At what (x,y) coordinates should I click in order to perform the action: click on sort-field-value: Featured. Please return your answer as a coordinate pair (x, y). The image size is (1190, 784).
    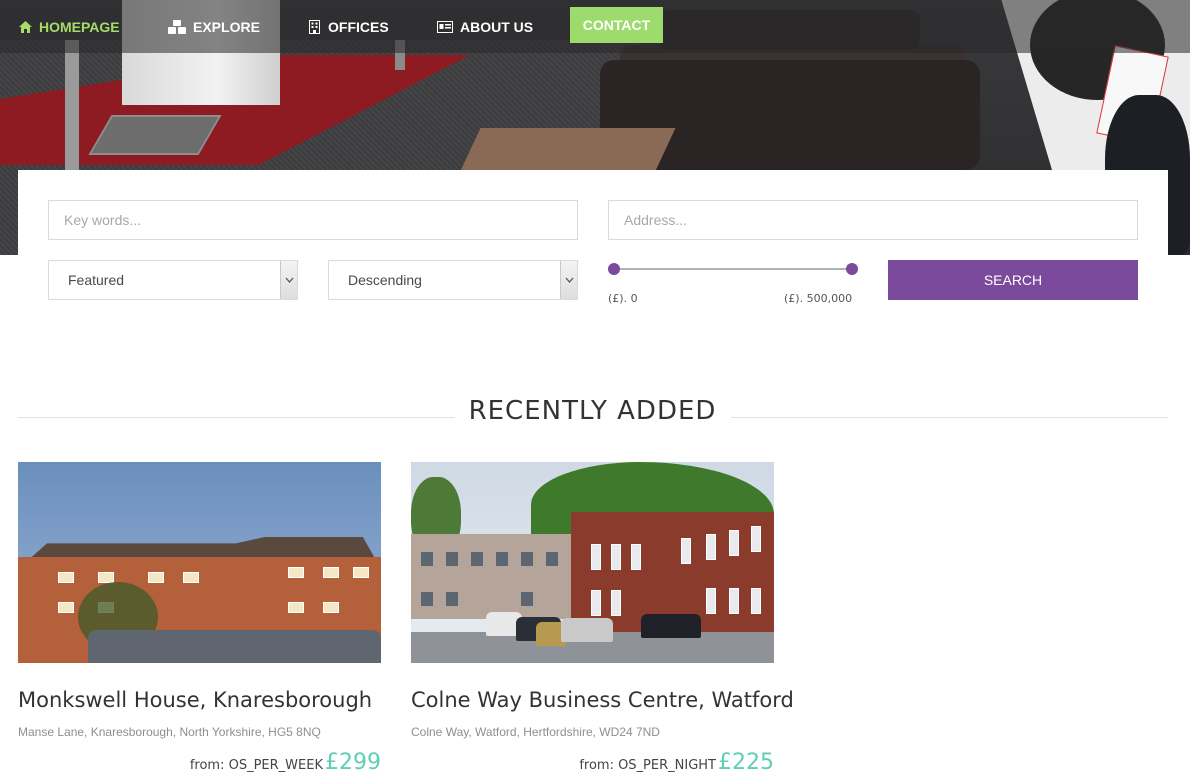
    Looking at the image, I should click on (96, 280).